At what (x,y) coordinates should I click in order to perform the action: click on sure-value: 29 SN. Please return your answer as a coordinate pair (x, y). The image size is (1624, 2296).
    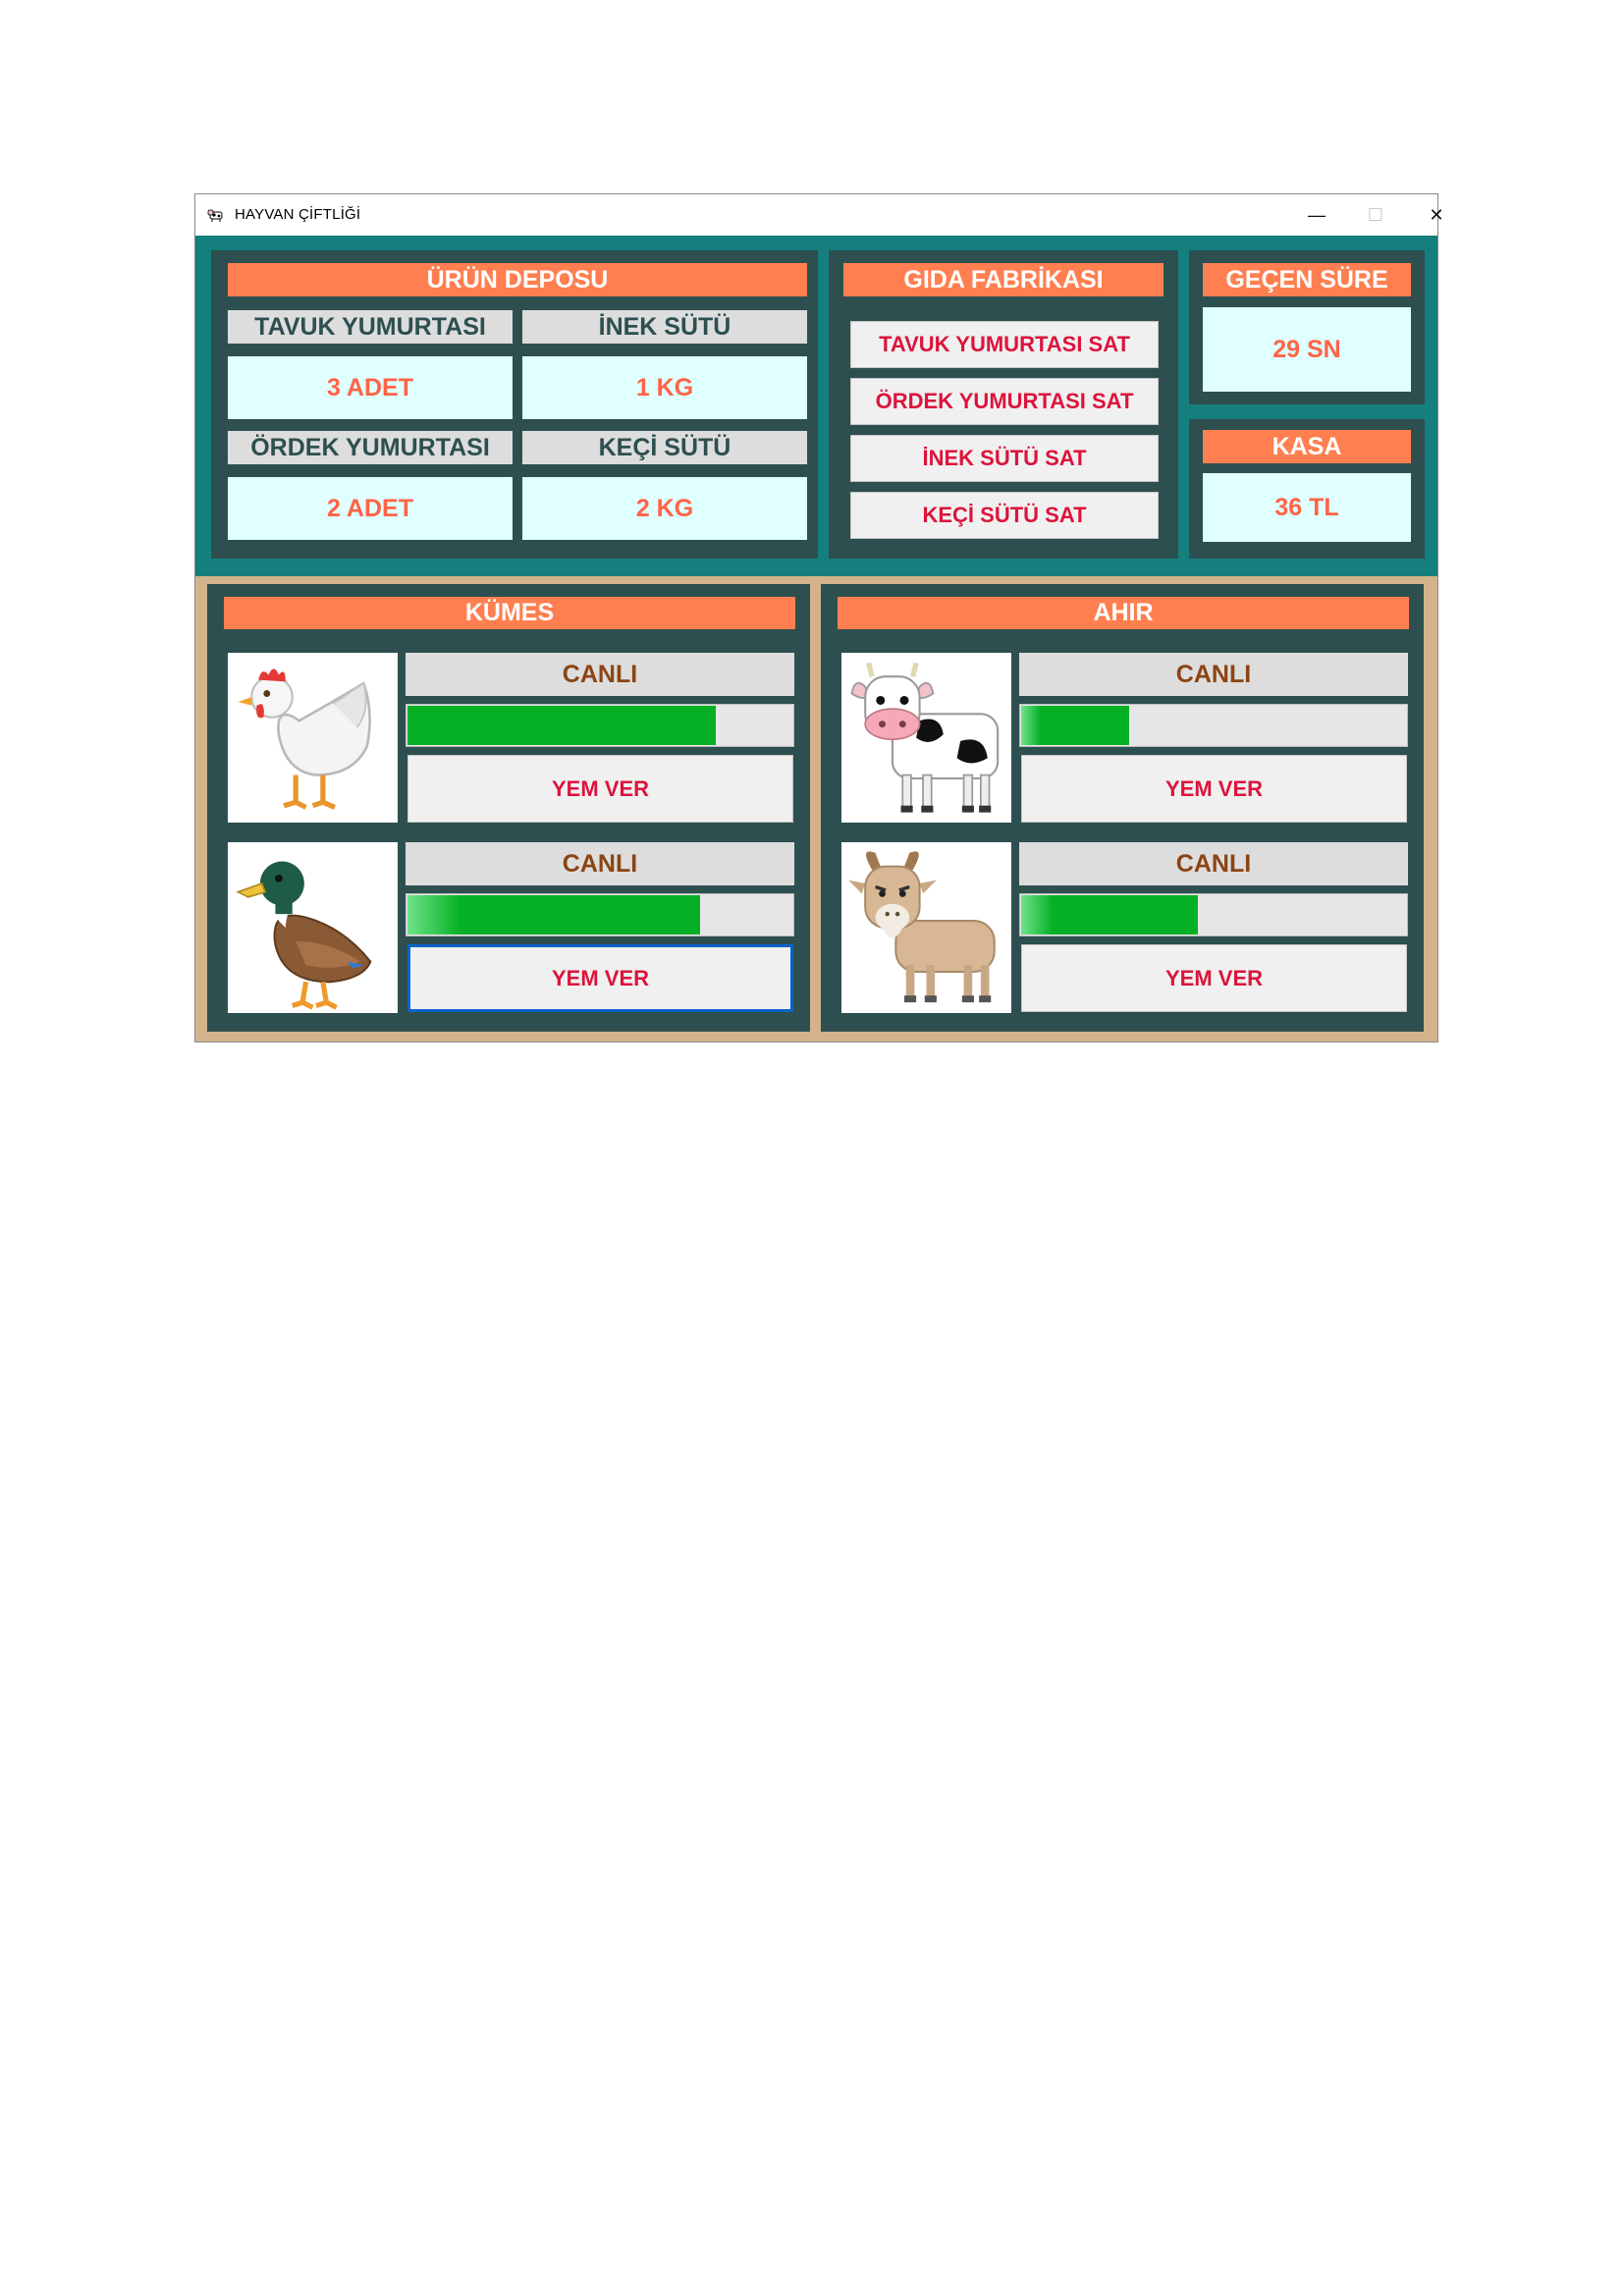
    Looking at the image, I should click on (1307, 349).